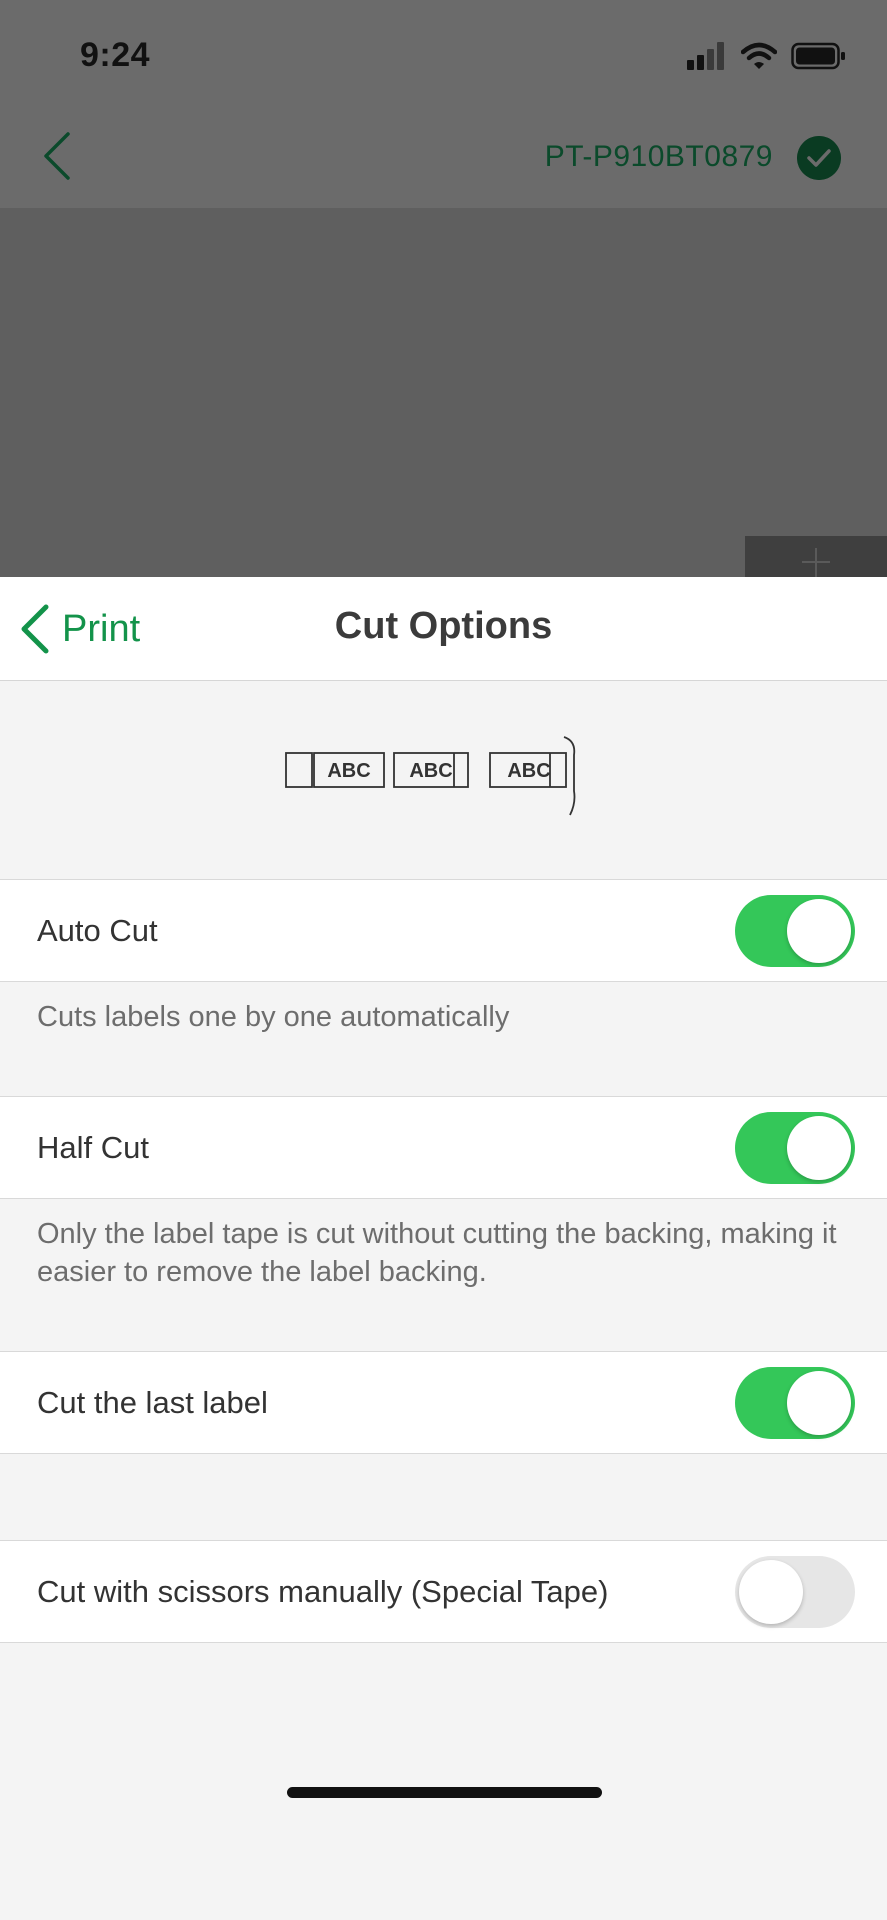 The image size is (887, 1920). What do you see at coordinates (443, 104) in the screenshot?
I see `background-top-bar: 9:24 PT-P910BT0879` at bounding box center [443, 104].